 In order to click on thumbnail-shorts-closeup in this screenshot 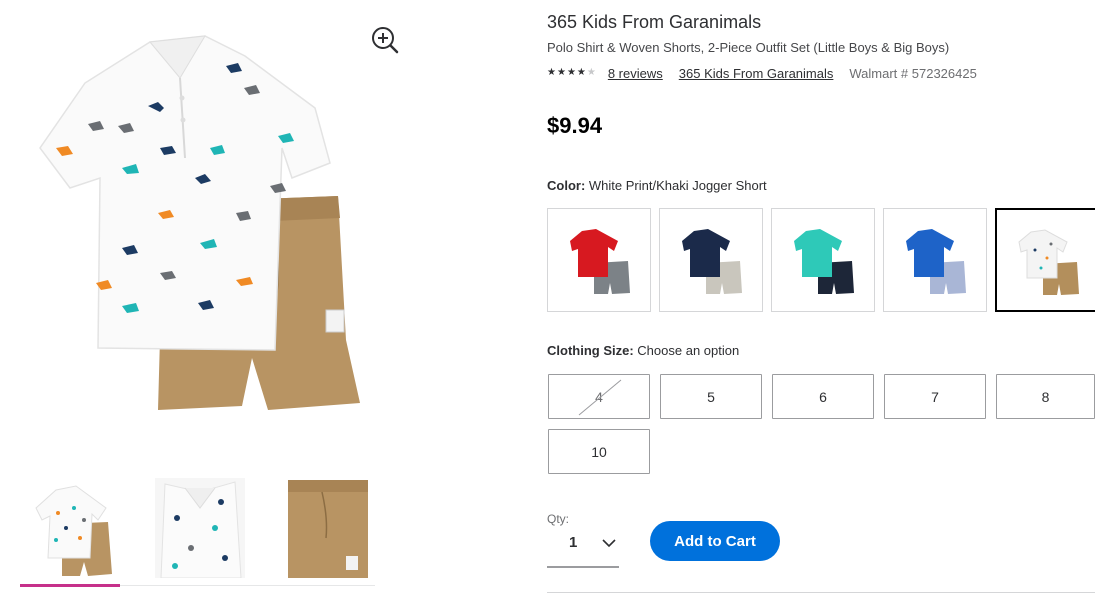, I will do `click(327, 528)`.